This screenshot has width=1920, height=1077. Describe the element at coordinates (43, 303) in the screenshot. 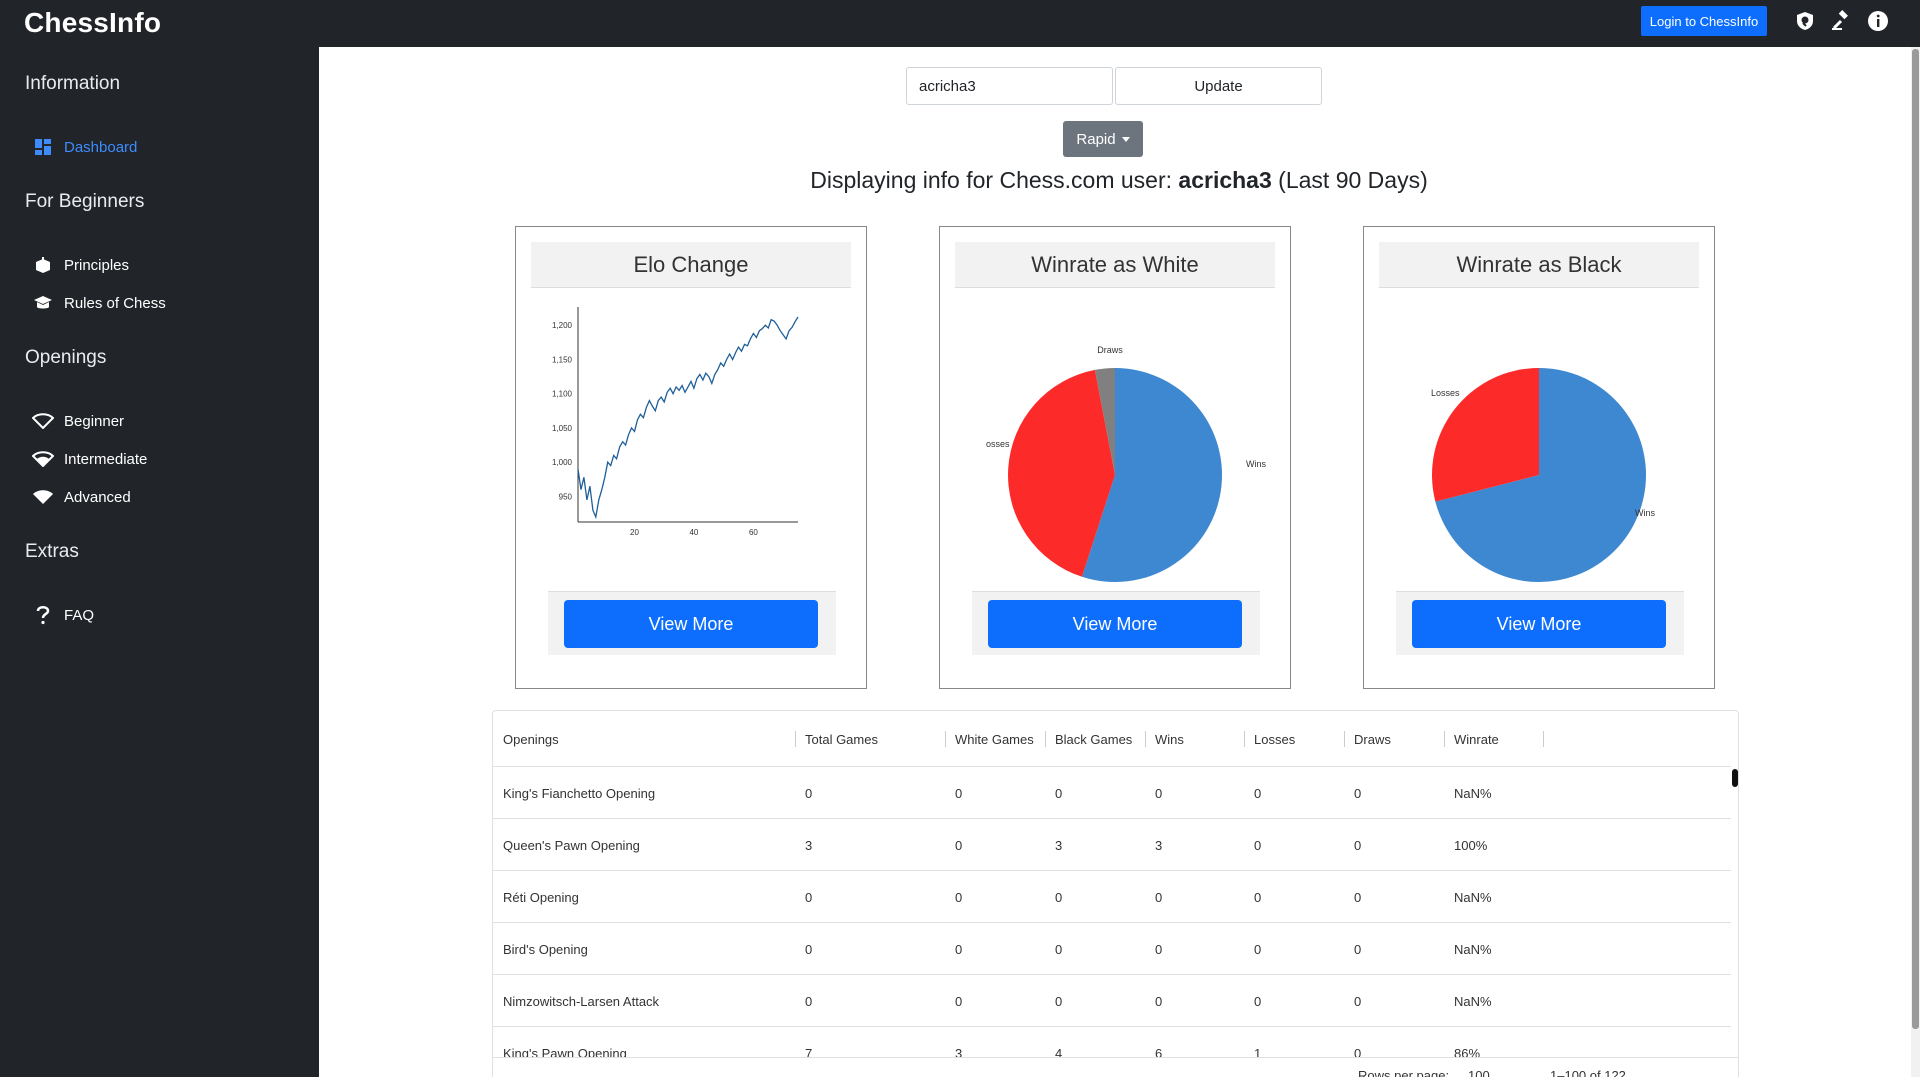

I see `graduation-cap-icon` at that location.